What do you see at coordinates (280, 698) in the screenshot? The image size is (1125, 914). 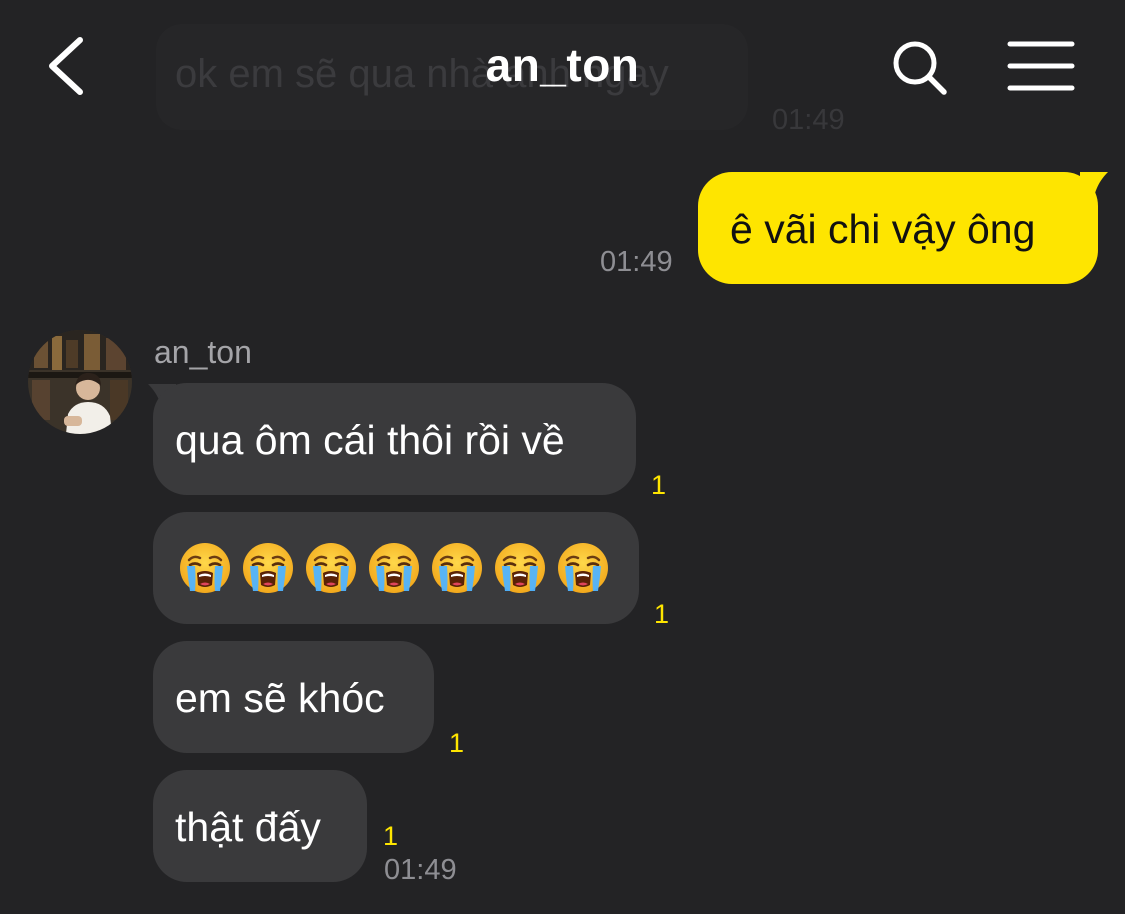 I see `received-message-text: em sẽ khóc` at bounding box center [280, 698].